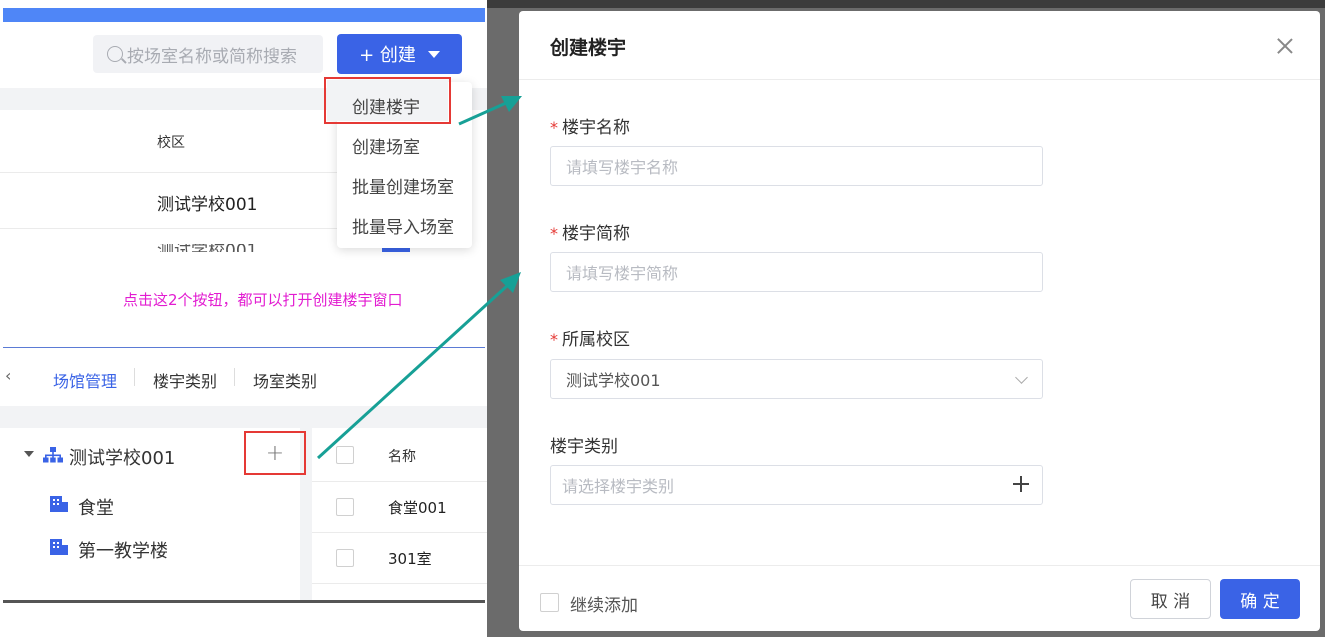 The image size is (1325, 637). I want to click on menu-item-batch-import-room: 批量导入场室, so click(403, 225).